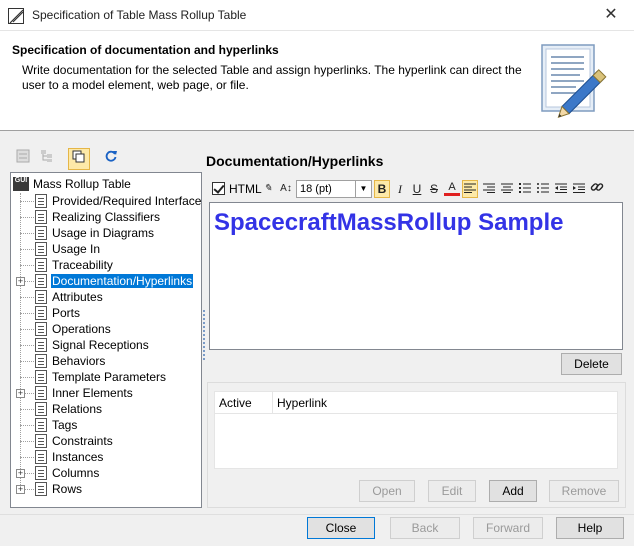  What do you see at coordinates (445, 403) in the screenshot?
I see `column-header-hyperlink: Hyperlink` at bounding box center [445, 403].